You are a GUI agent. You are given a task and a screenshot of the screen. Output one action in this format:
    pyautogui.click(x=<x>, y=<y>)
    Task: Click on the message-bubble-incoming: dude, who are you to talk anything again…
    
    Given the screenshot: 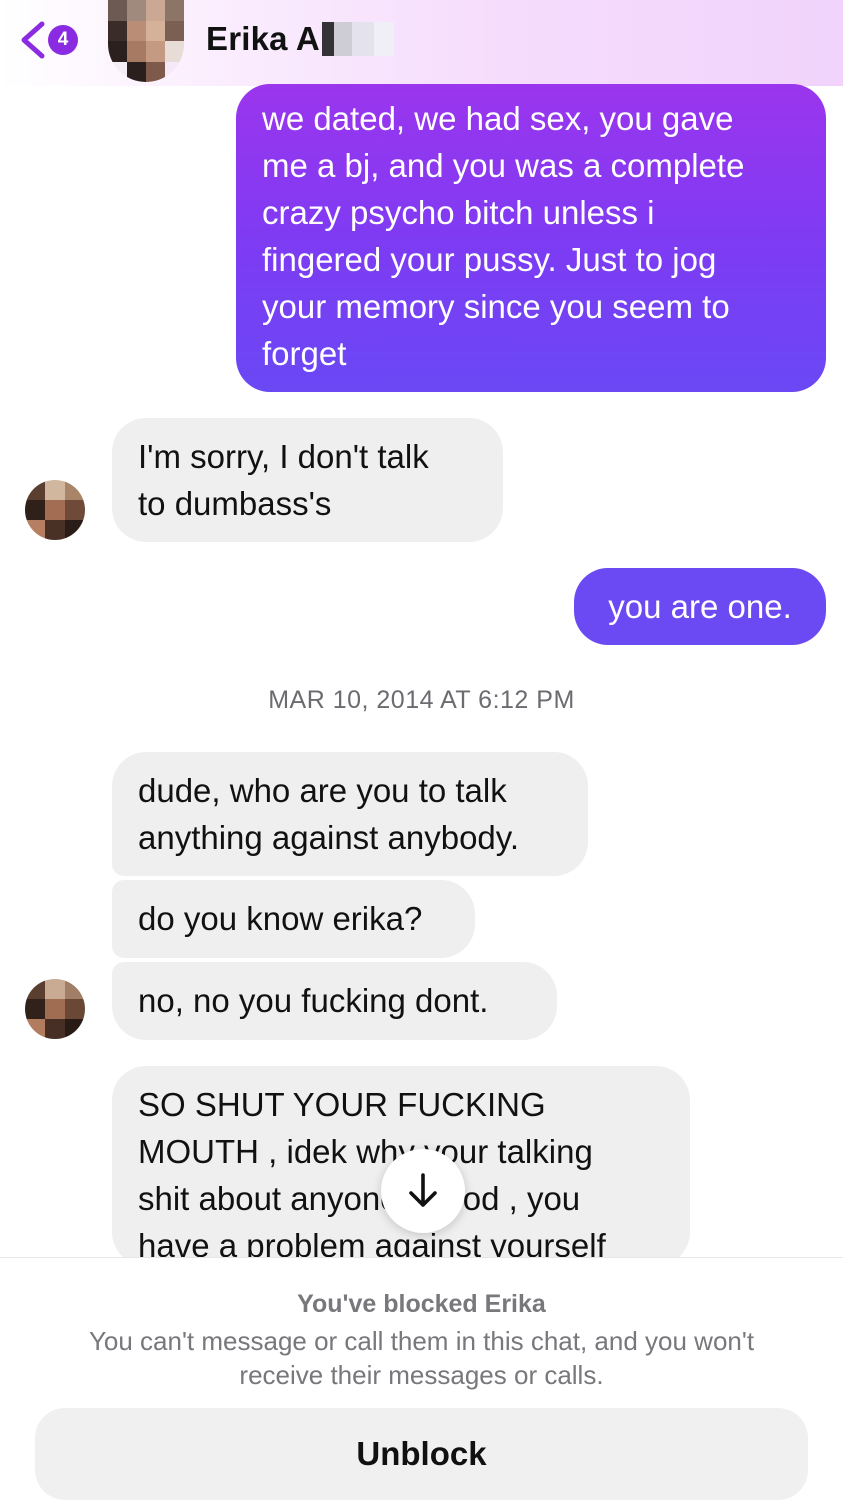 What is the action you would take?
    pyautogui.click(x=350, y=814)
    